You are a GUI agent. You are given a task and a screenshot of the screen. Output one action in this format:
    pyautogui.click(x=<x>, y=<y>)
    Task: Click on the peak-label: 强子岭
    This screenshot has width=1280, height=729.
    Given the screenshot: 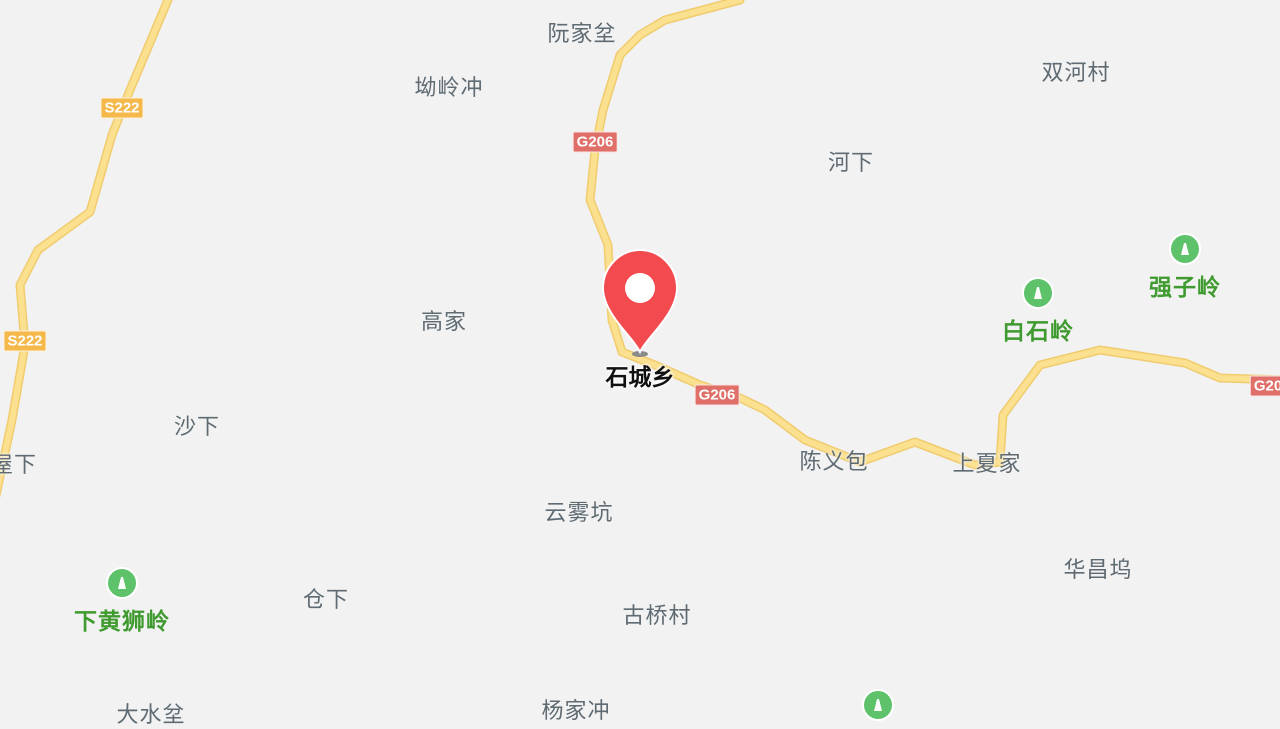 What is the action you would take?
    pyautogui.click(x=1185, y=288)
    